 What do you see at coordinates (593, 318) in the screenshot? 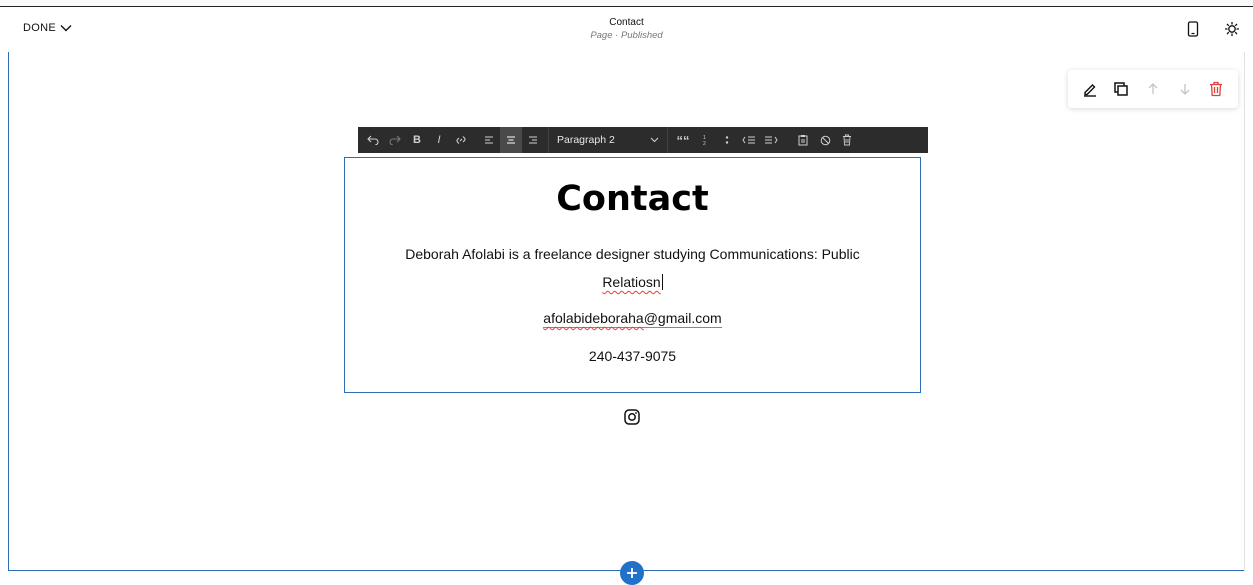
I see `email-user: afolabideboraha` at bounding box center [593, 318].